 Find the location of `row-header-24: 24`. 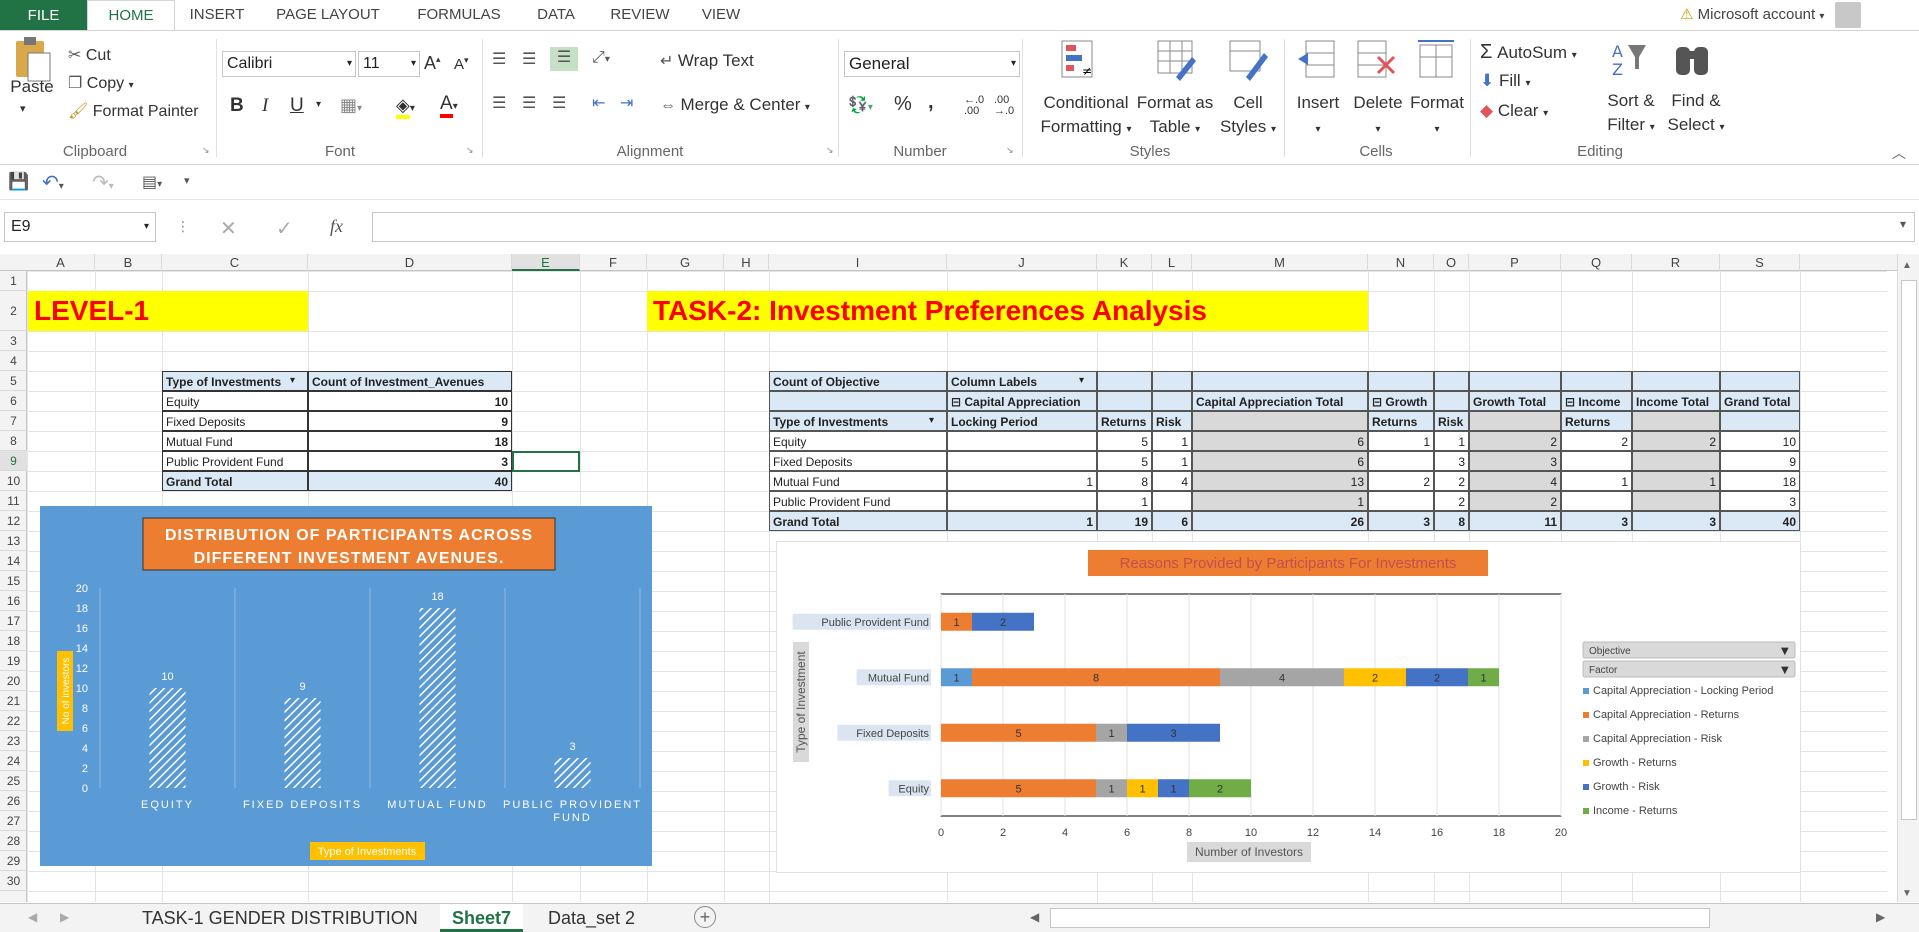

row-header-24: 24 is located at coordinates (13, 761).